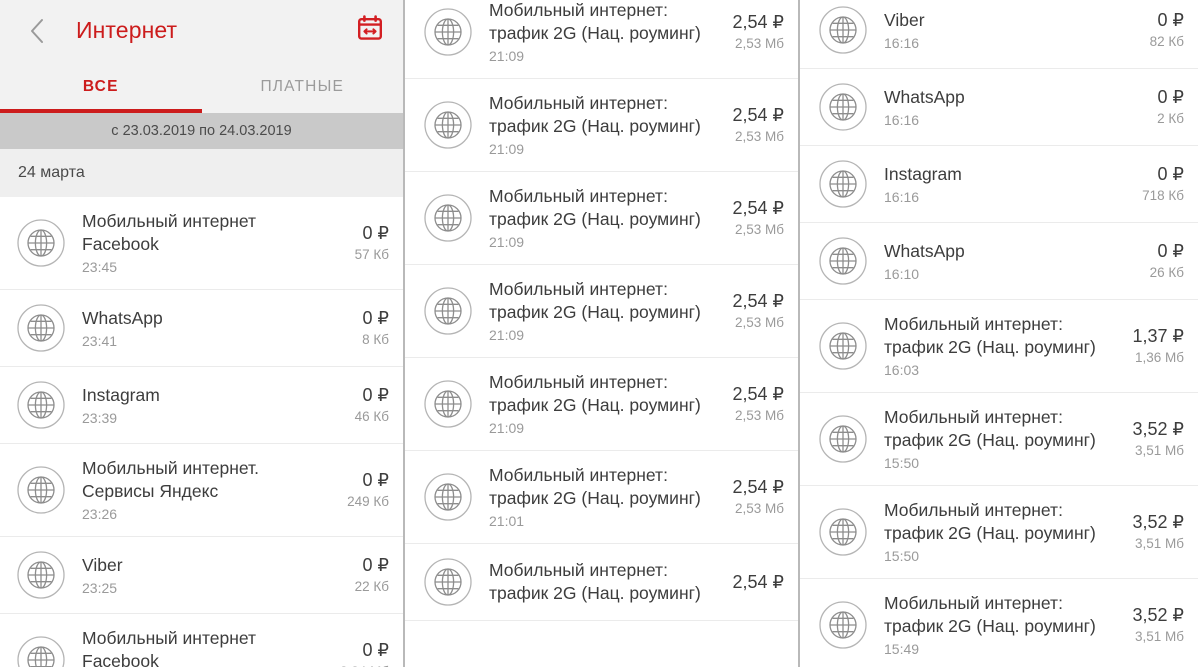 The image size is (1200, 667). Describe the element at coordinates (352, 328) in the screenshot. I see `row-right: 0 ₽ 8 Кб` at that location.